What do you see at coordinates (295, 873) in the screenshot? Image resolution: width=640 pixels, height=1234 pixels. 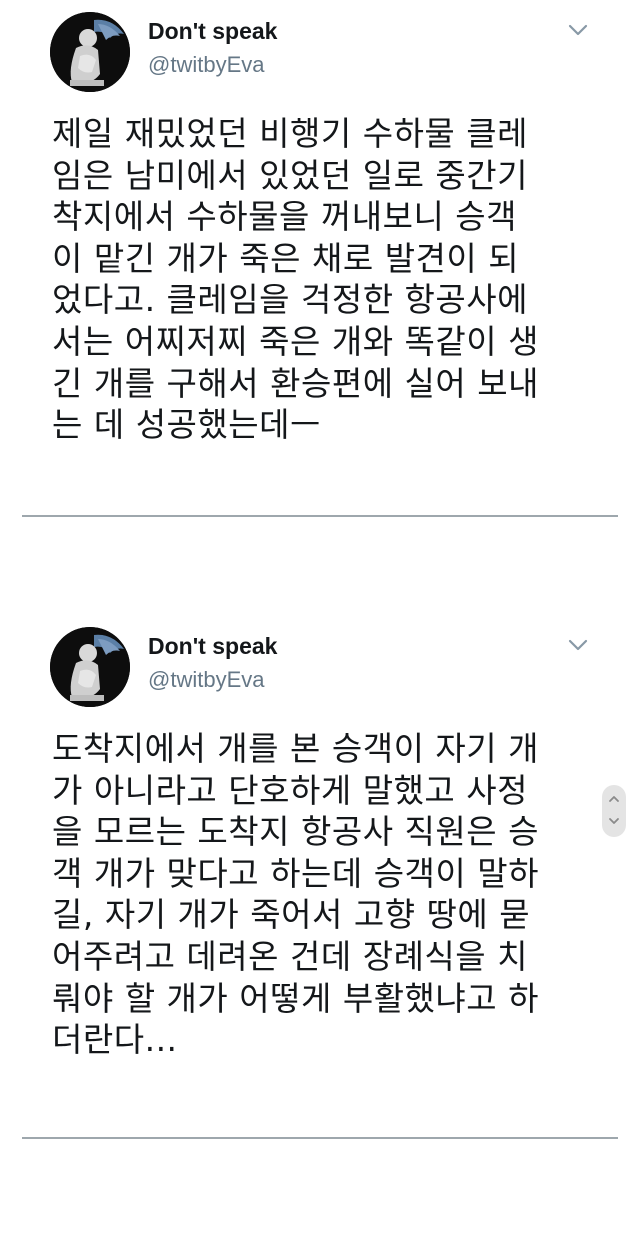 I see `tweet-text-line: 객 개가 맞다고 하는데 승객이 말하` at bounding box center [295, 873].